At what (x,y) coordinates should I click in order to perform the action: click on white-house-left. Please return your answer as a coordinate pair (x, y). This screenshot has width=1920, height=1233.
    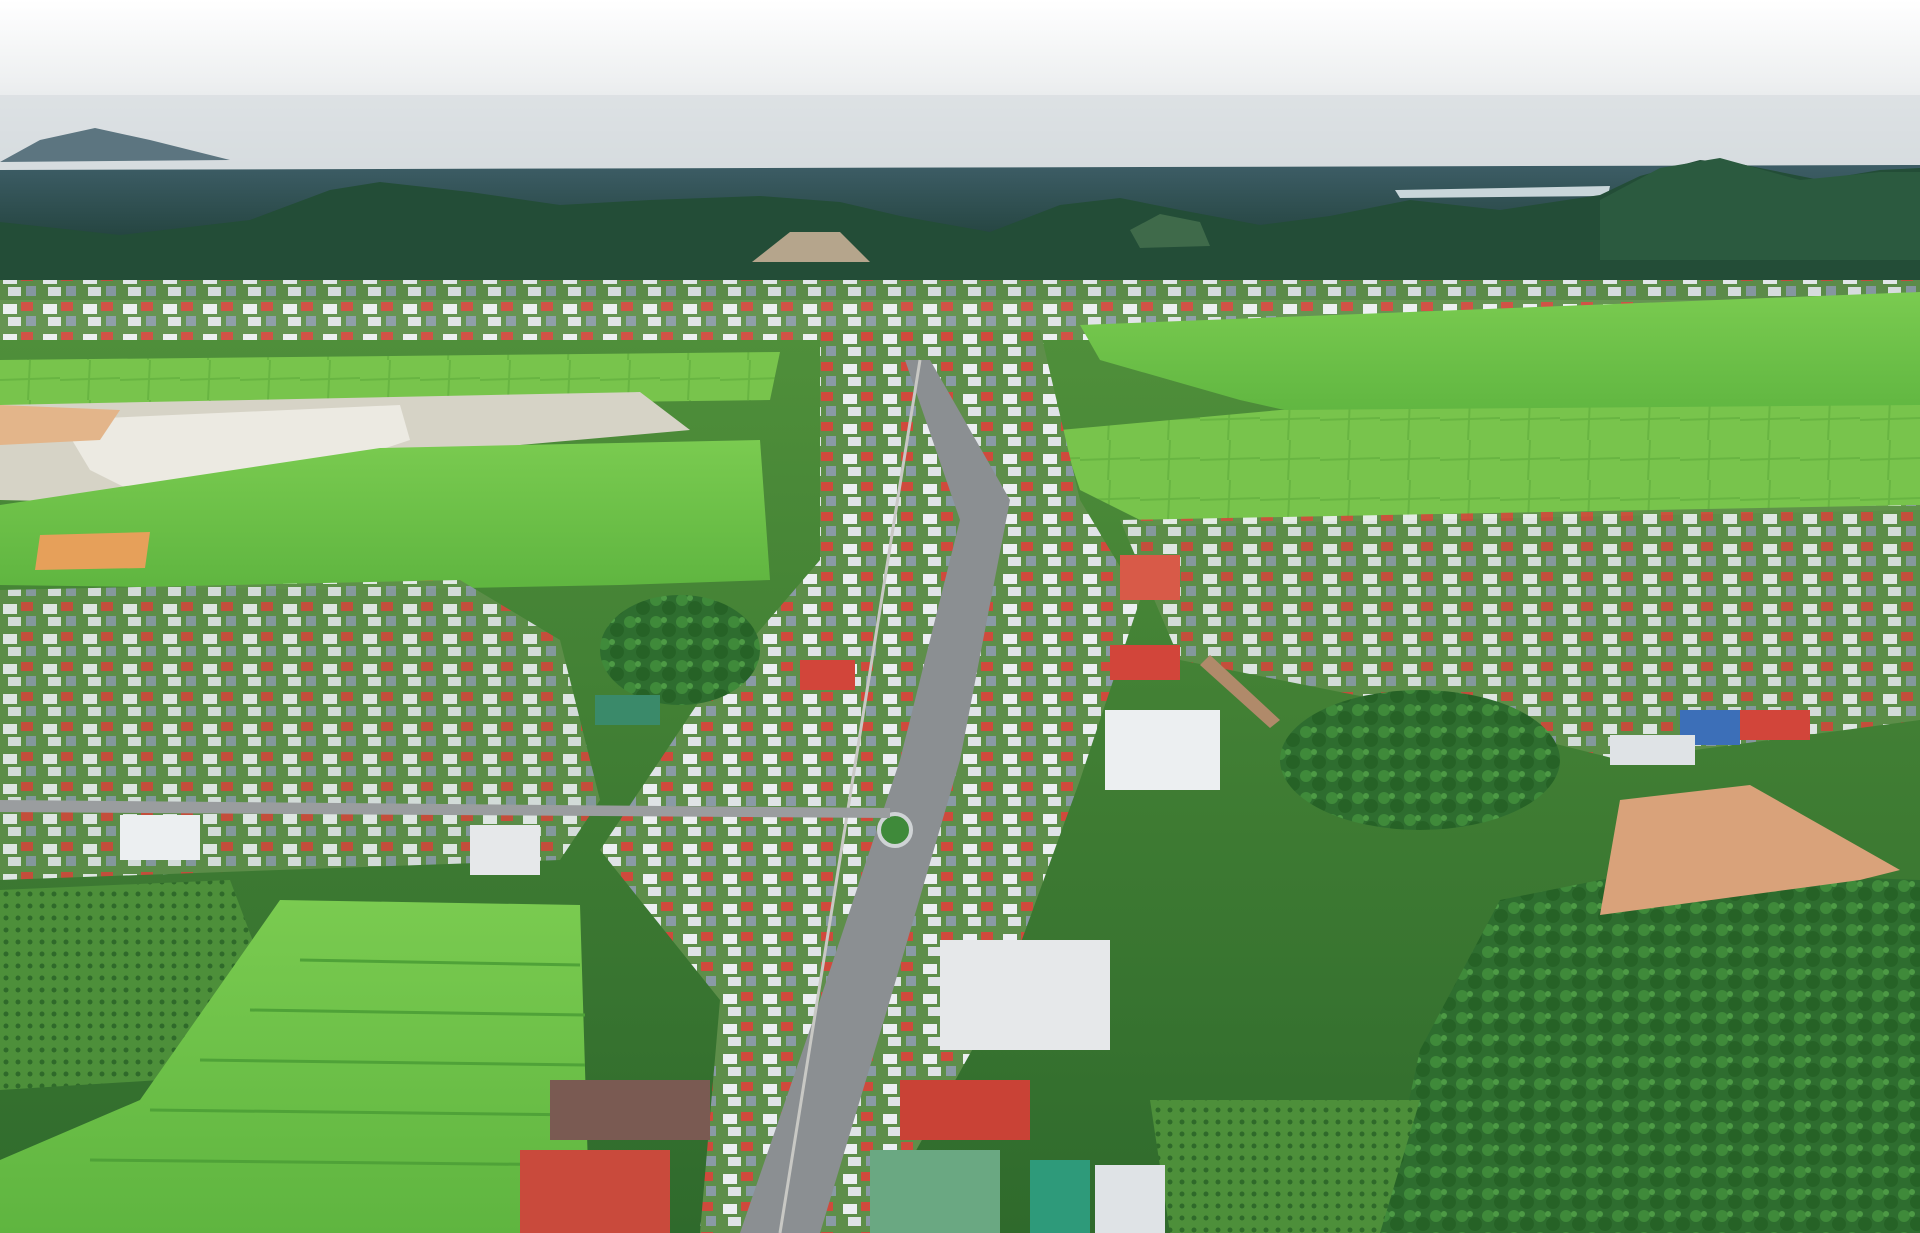
    Looking at the image, I should click on (160, 837).